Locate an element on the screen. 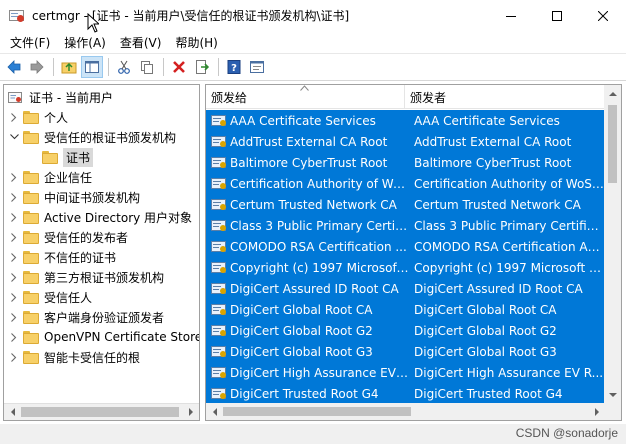 The image size is (626, 444). properties-button is located at coordinates (257, 67).